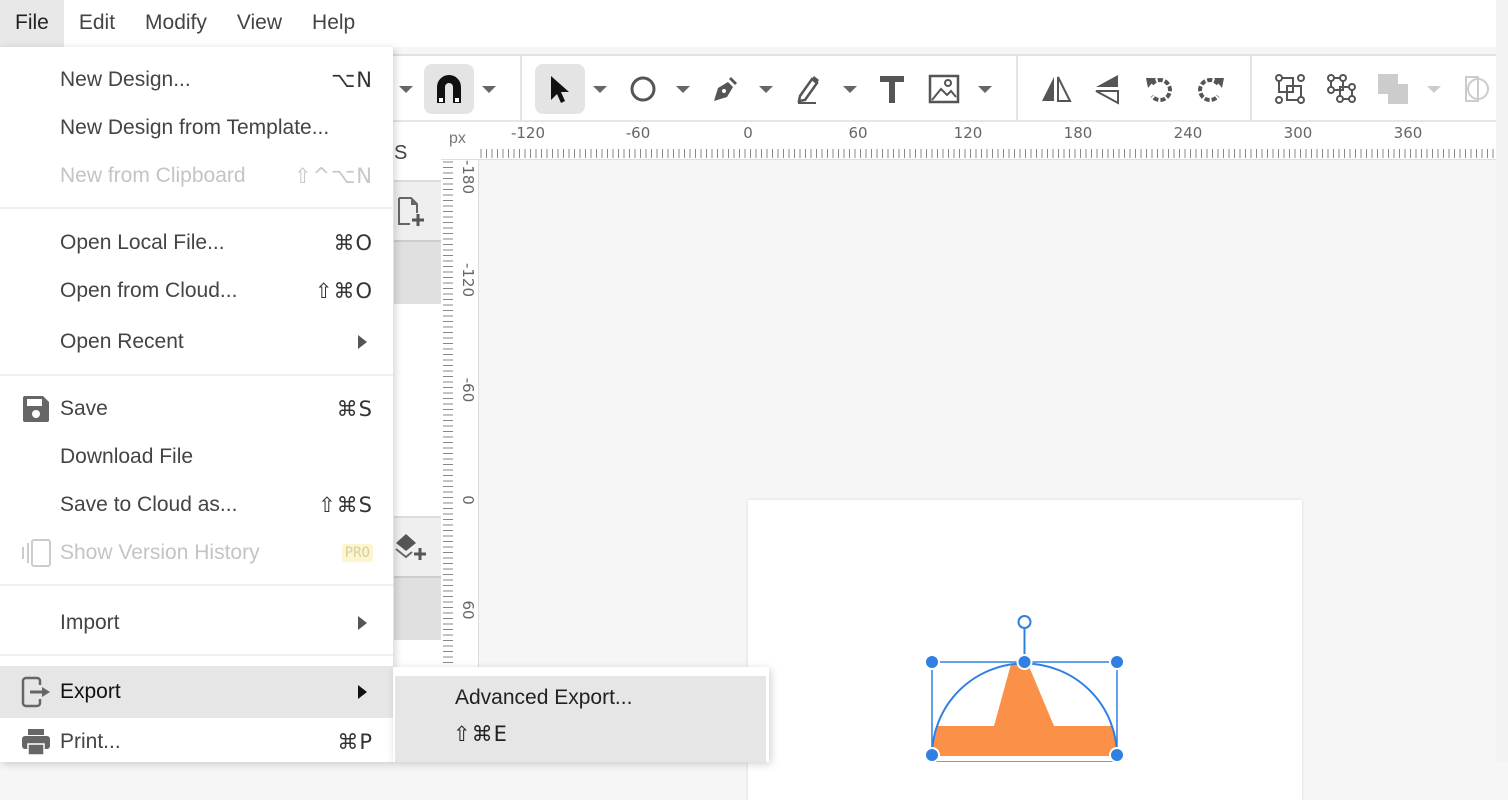  I want to click on print-icon, so click(36, 742).